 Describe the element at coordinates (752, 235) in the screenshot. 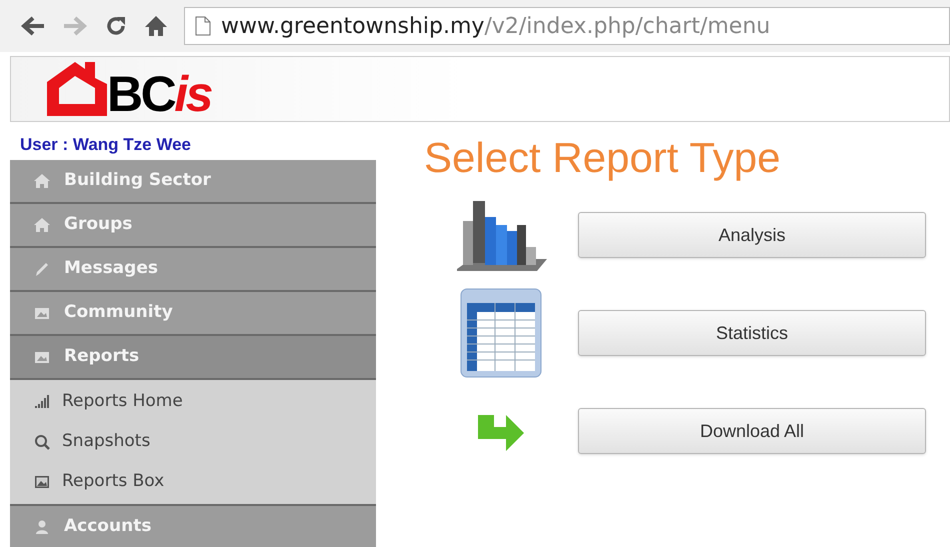

I see `report-type-button: Analysis` at that location.